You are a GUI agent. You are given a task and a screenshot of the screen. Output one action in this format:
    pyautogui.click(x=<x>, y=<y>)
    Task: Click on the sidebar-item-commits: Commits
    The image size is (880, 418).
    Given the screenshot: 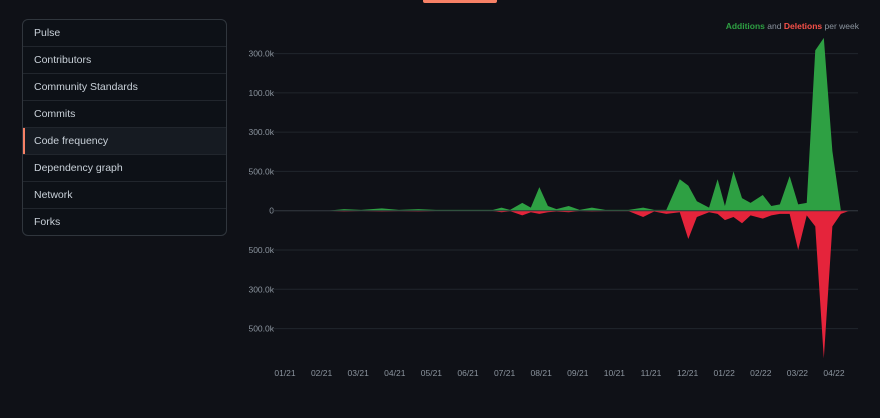 What is the action you would take?
    pyautogui.click(x=124, y=113)
    